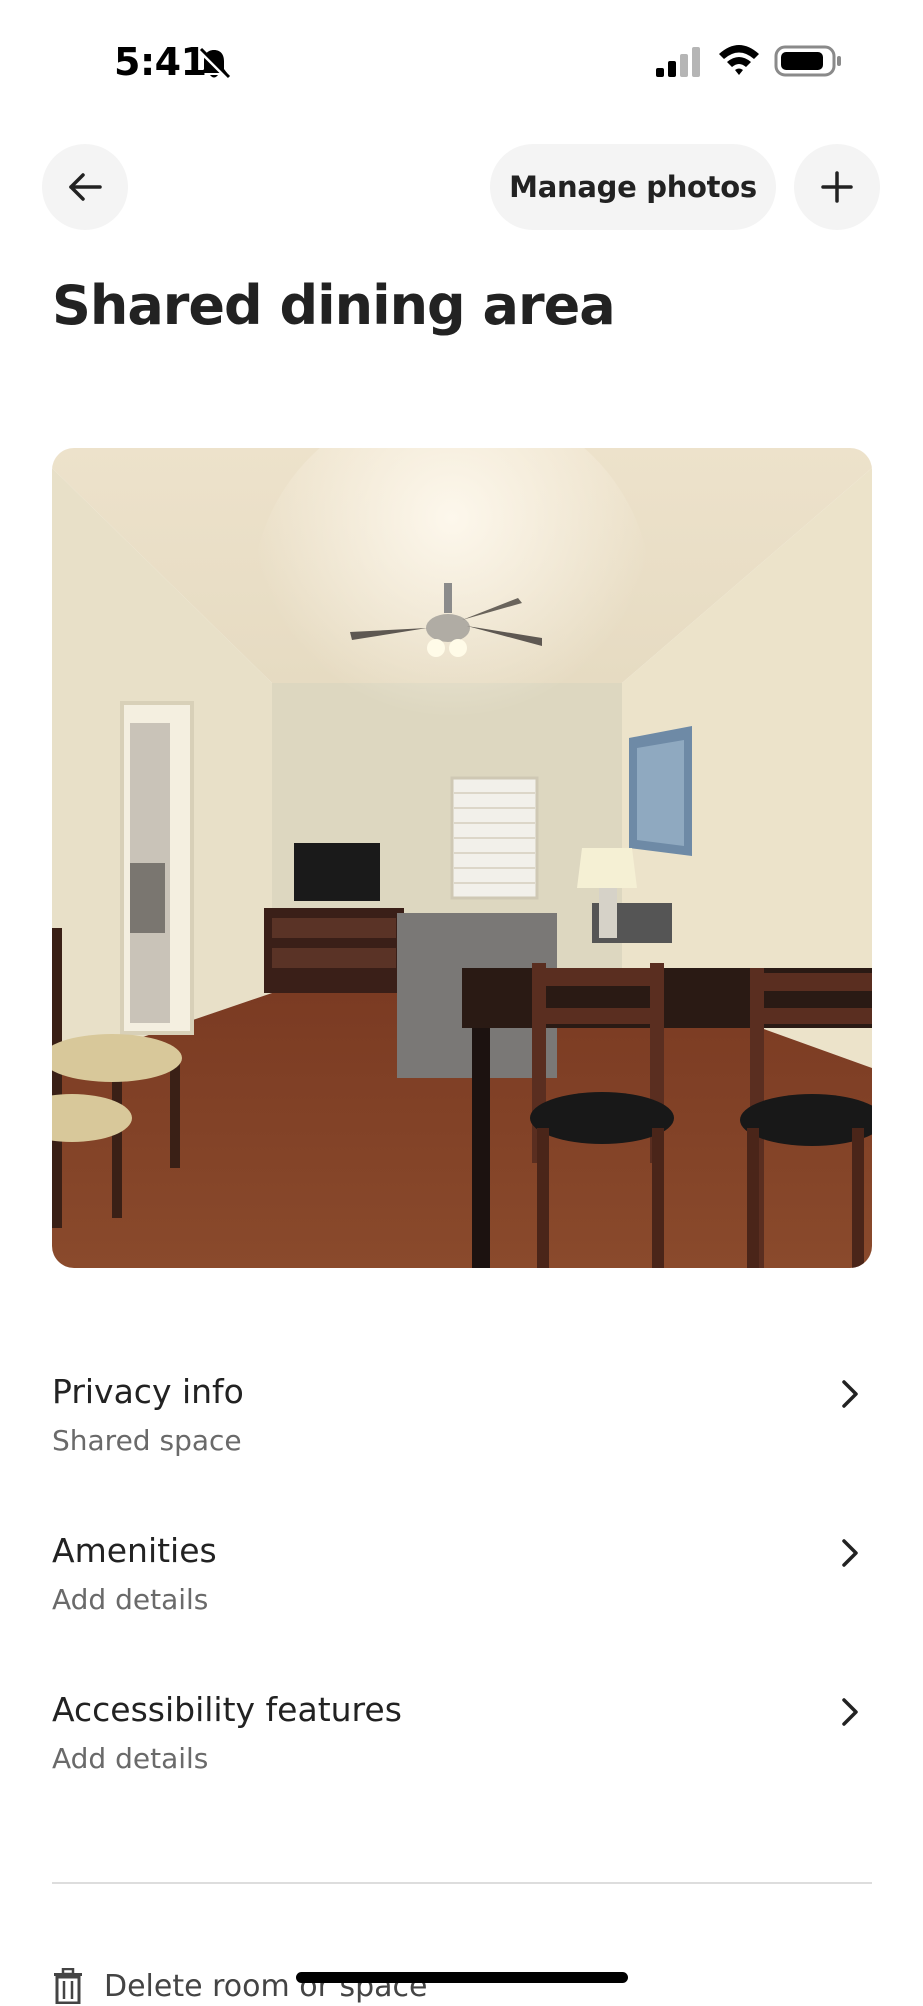 This screenshot has height=2006, width=923. I want to click on status-time: 5:41, so click(160, 62).